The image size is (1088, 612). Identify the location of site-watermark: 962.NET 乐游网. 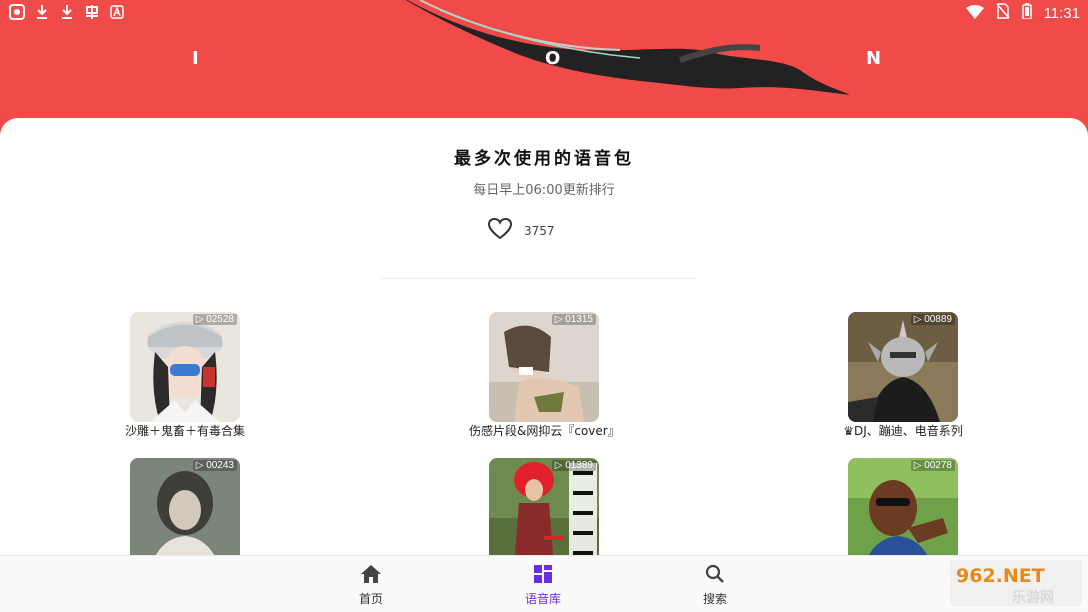
(1016, 583).